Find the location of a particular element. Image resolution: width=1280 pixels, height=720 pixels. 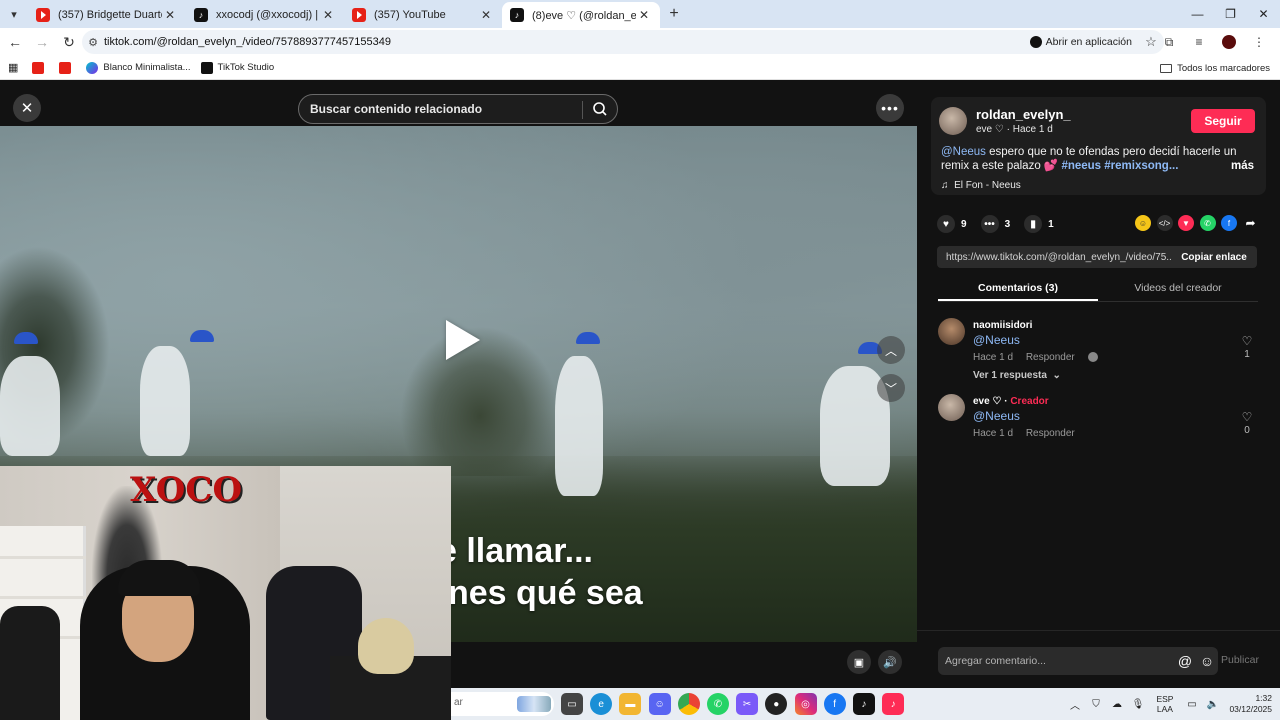

like-button: ♥ 9 is located at coordinates (952, 224).